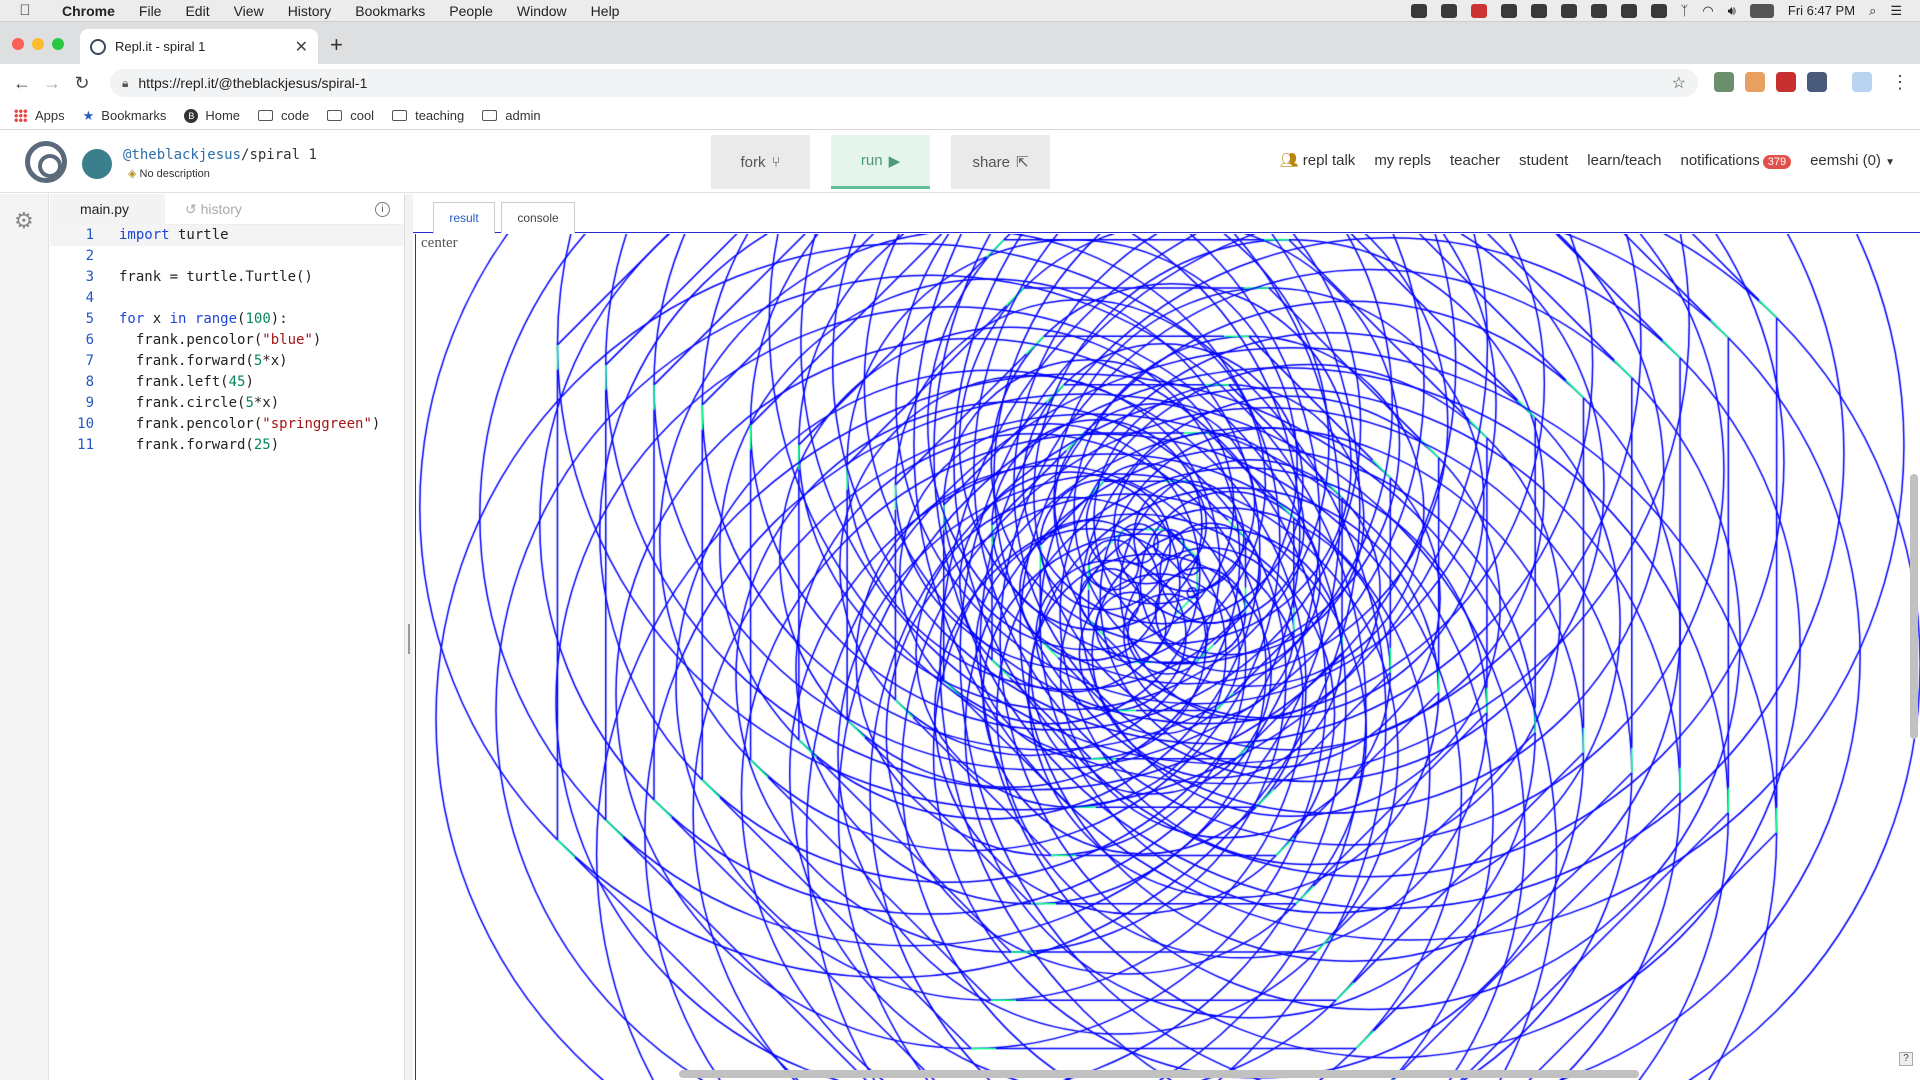 The height and width of the screenshot is (1080, 1920). I want to click on fork-button: fork ⑂, so click(760, 162).